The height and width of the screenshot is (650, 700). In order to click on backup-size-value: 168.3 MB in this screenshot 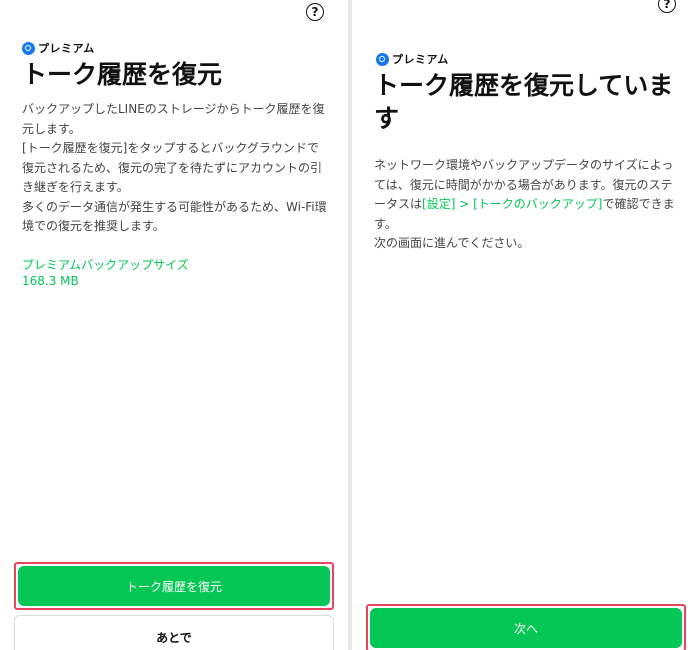, I will do `click(50, 281)`.